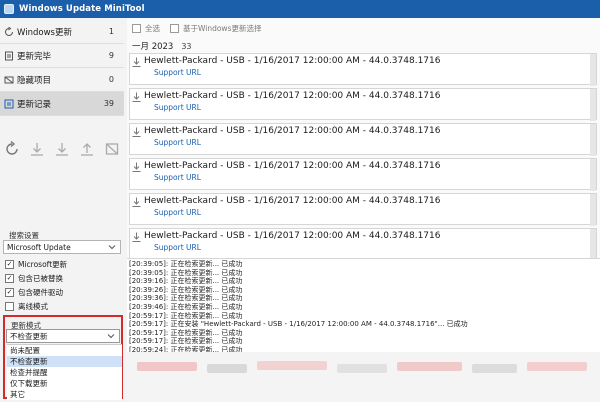 The width and height of the screenshot is (600, 402). I want to click on nav-windows-update: Windows更新 1, so click(62, 32).